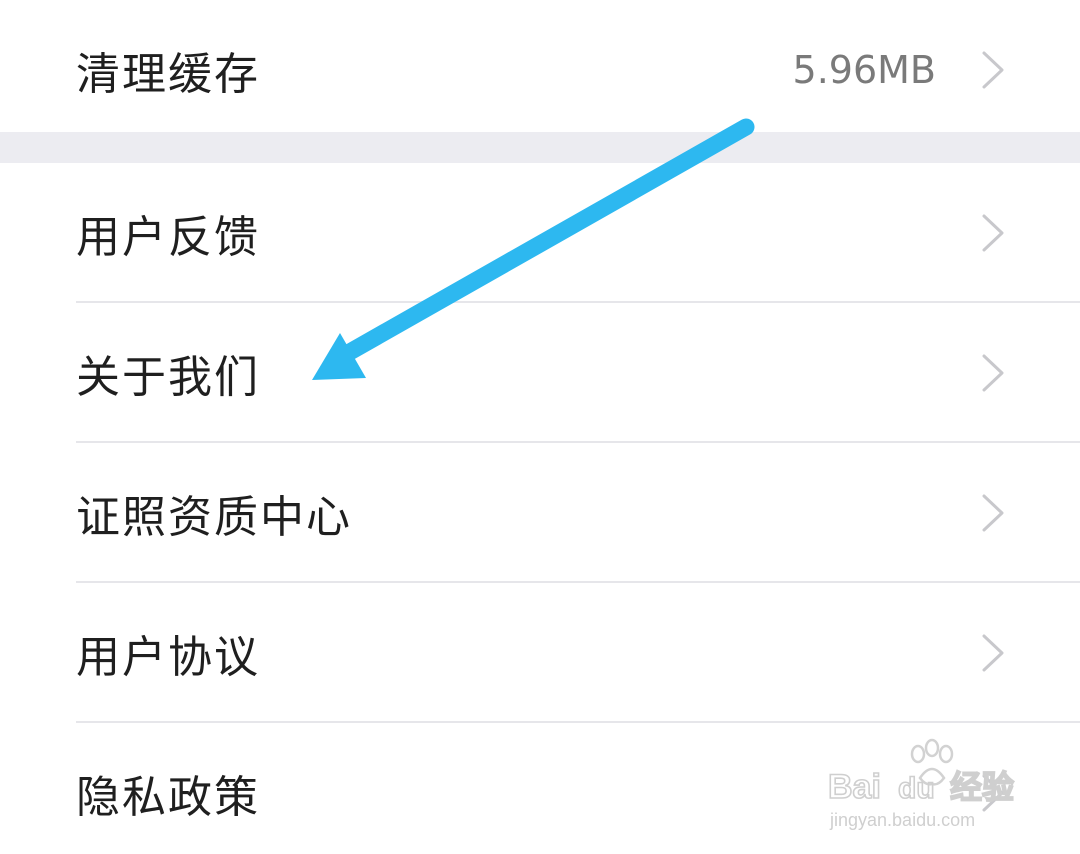  Describe the element at coordinates (168, 657) in the screenshot. I see `user-agreement-label: 用户协议` at that location.